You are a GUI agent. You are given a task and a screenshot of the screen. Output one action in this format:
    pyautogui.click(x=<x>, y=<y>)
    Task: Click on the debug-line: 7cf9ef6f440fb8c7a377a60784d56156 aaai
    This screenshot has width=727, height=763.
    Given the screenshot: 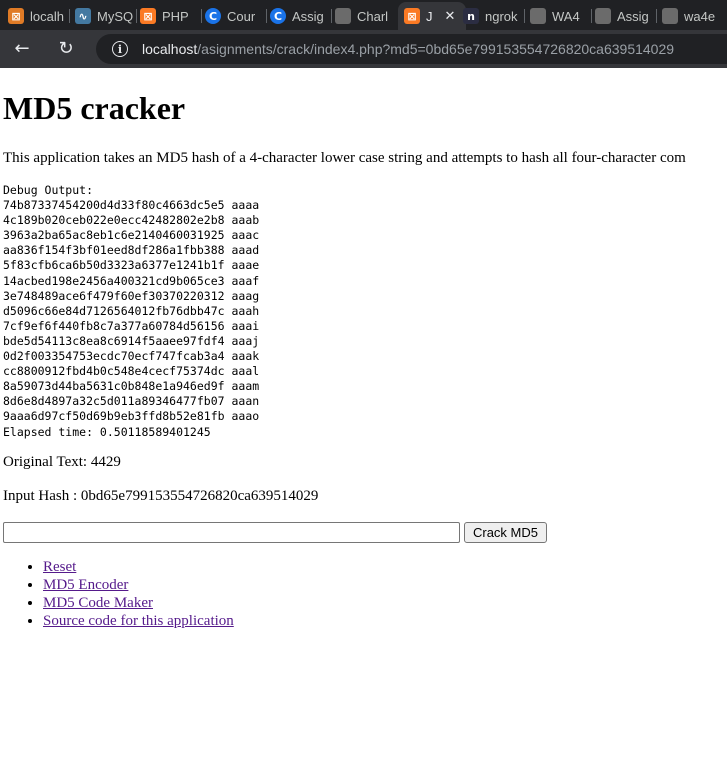 What is the action you would take?
    pyautogui.click(x=131, y=325)
    